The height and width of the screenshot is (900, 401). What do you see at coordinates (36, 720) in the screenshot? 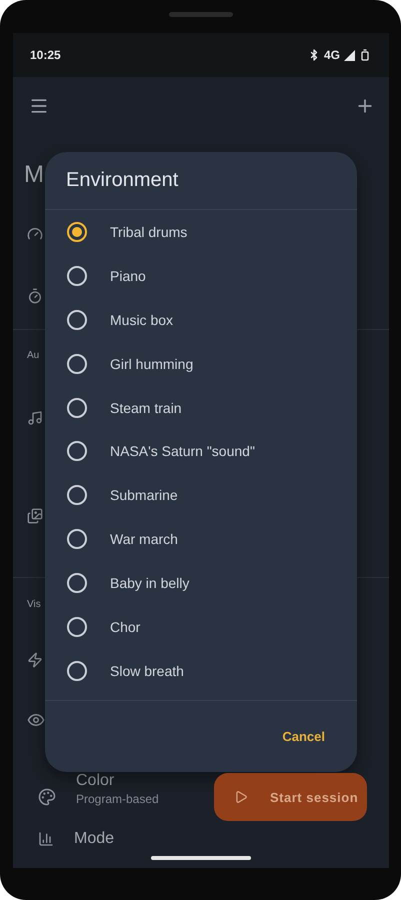
I see `eye-icon` at bounding box center [36, 720].